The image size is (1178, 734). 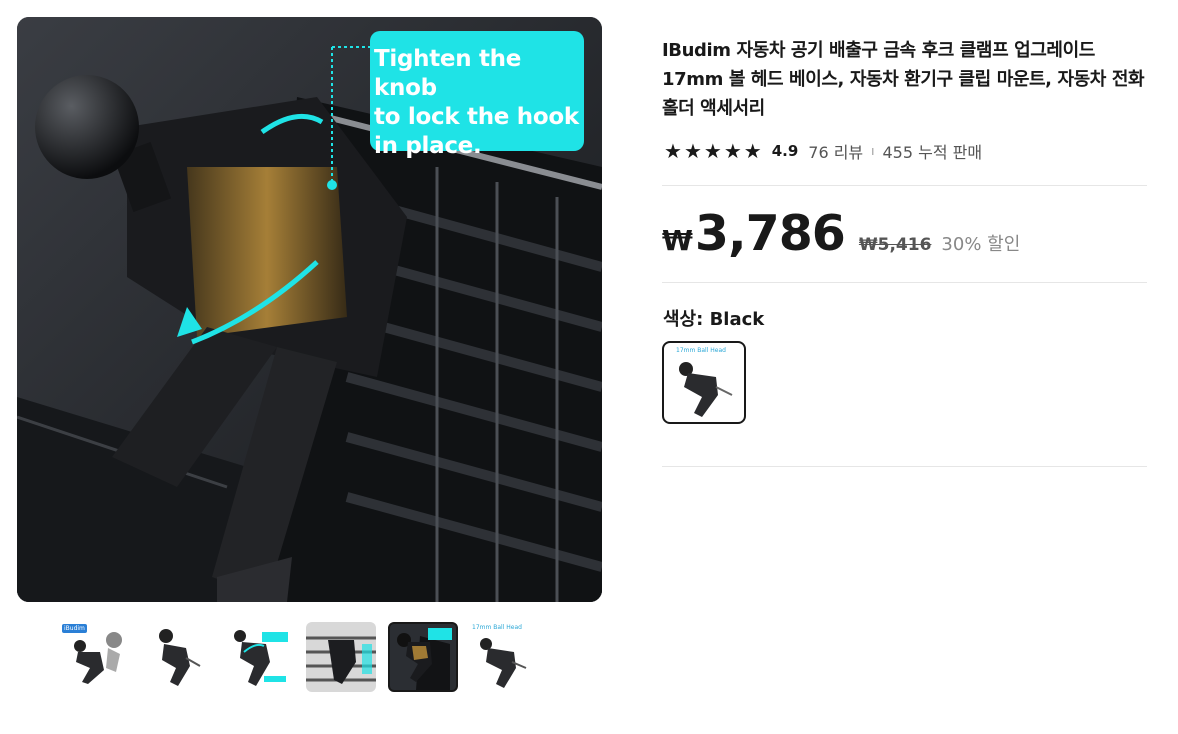 What do you see at coordinates (300, 657) in the screenshot?
I see `thumbnail-strip: iBudim 17mm Ball Head` at bounding box center [300, 657].